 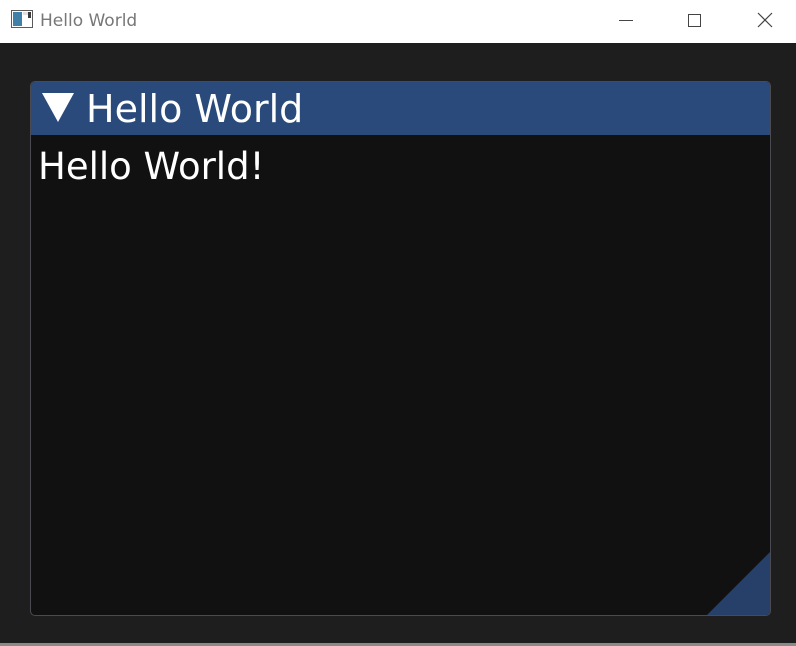 What do you see at coordinates (625, 21) in the screenshot?
I see `minimize-button` at bounding box center [625, 21].